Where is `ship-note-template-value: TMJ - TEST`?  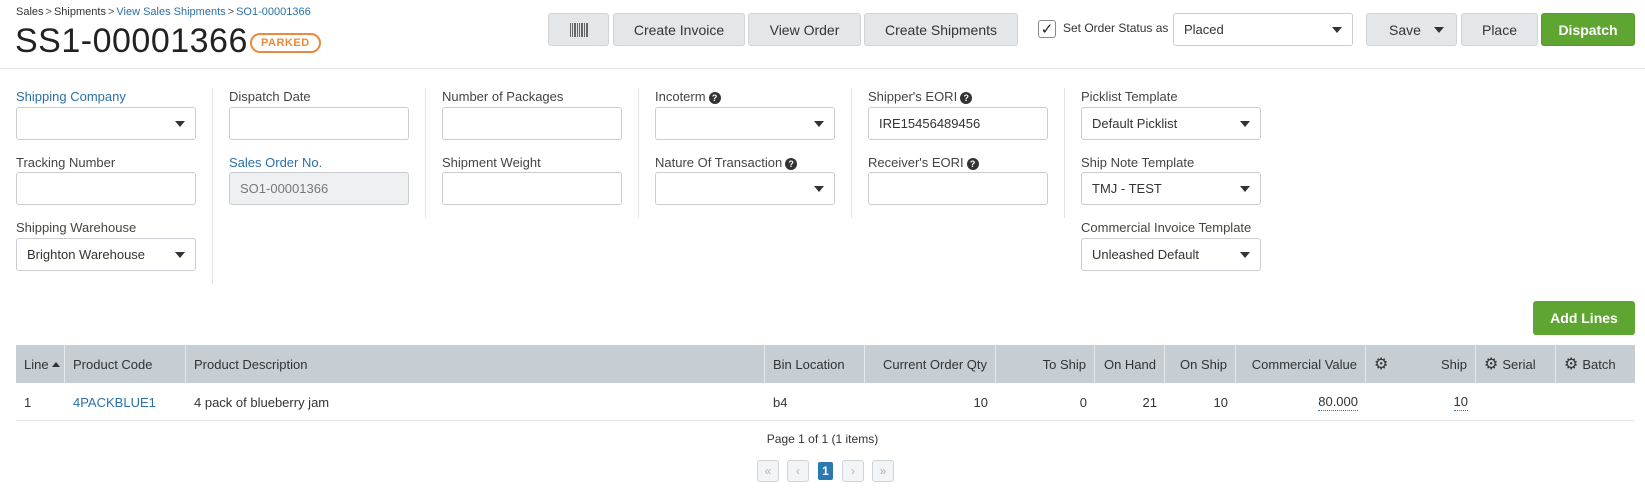 ship-note-template-value: TMJ - TEST is located at coordinates (1127, 188).